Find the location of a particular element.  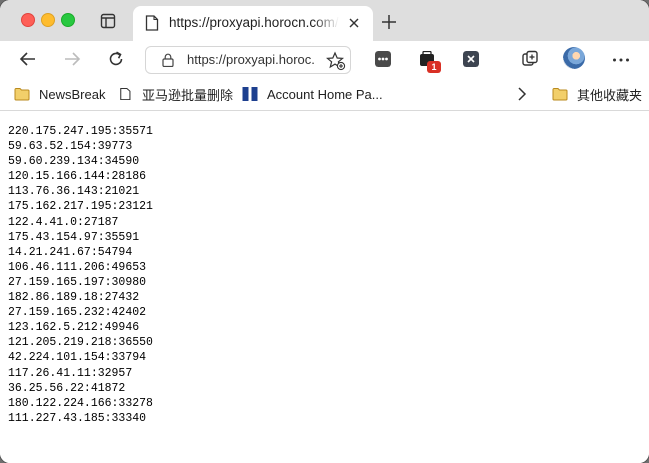

proxy-line: 14.21.241.67:54794 is located at coordinates (70, 252).